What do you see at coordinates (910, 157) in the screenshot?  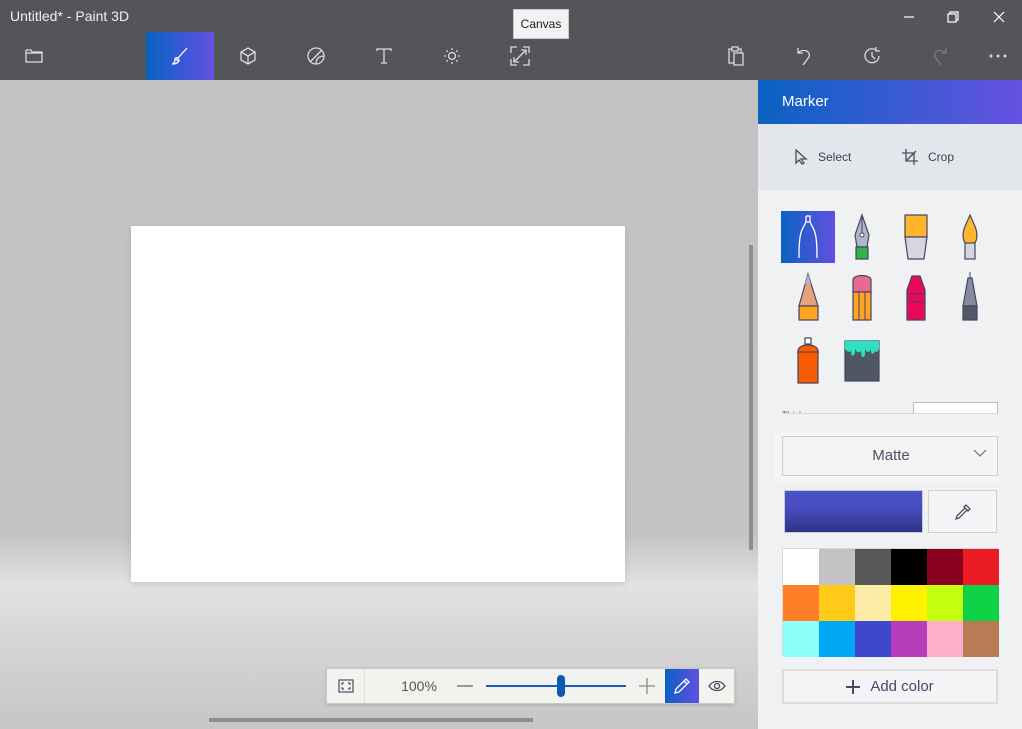 I see `crop-icon` at bounding box center [910, 157].